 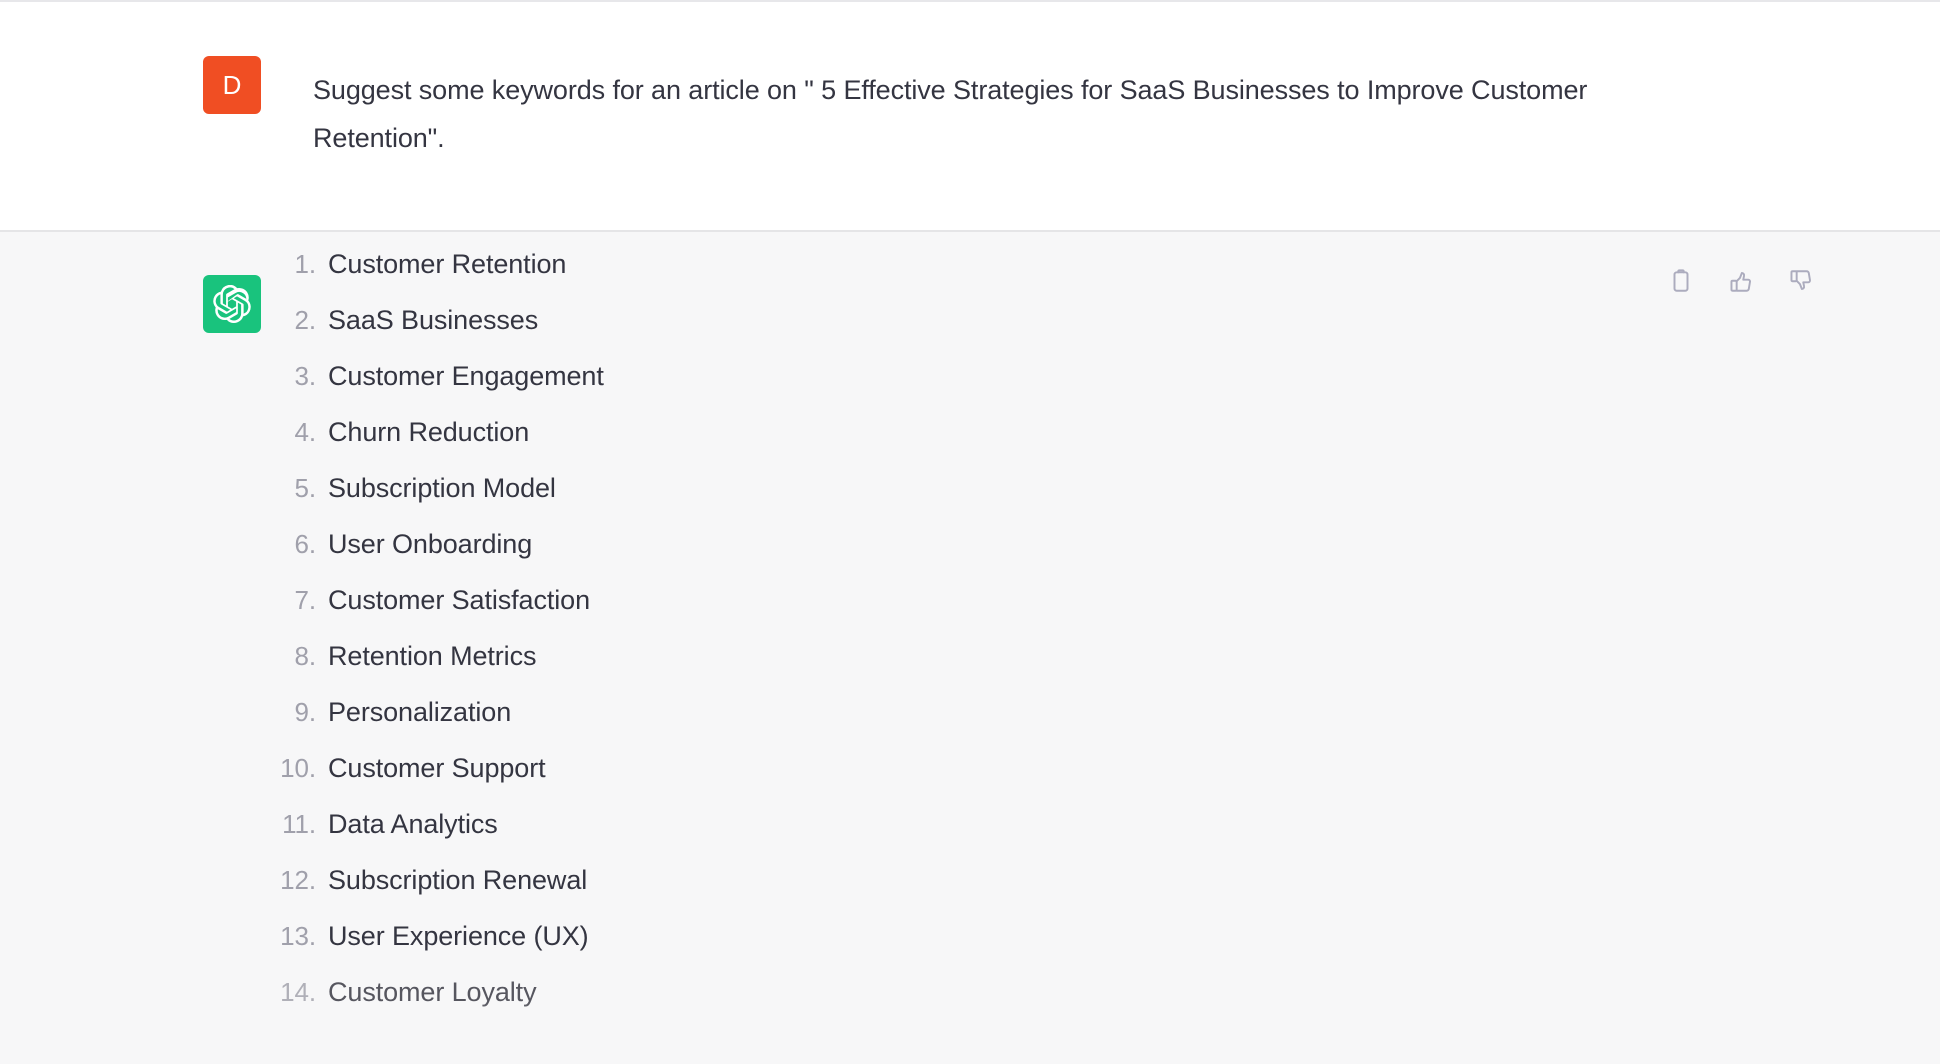 I want to click on list-item: 7. Customer Satisfaction, so click(x=870, y=600).